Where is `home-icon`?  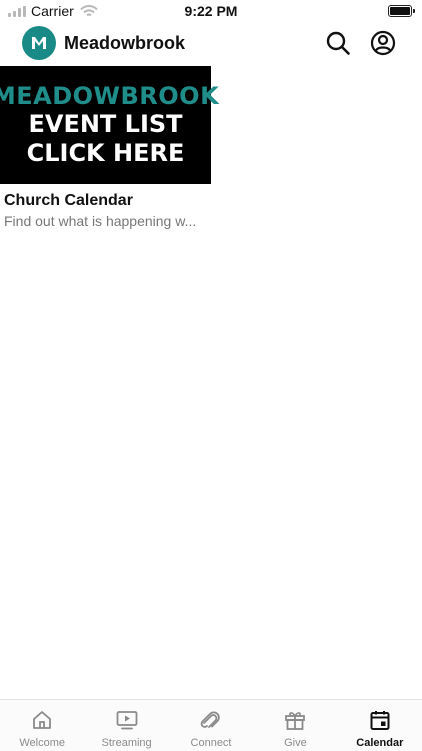 home-icon is located at coordinates (42, 720).